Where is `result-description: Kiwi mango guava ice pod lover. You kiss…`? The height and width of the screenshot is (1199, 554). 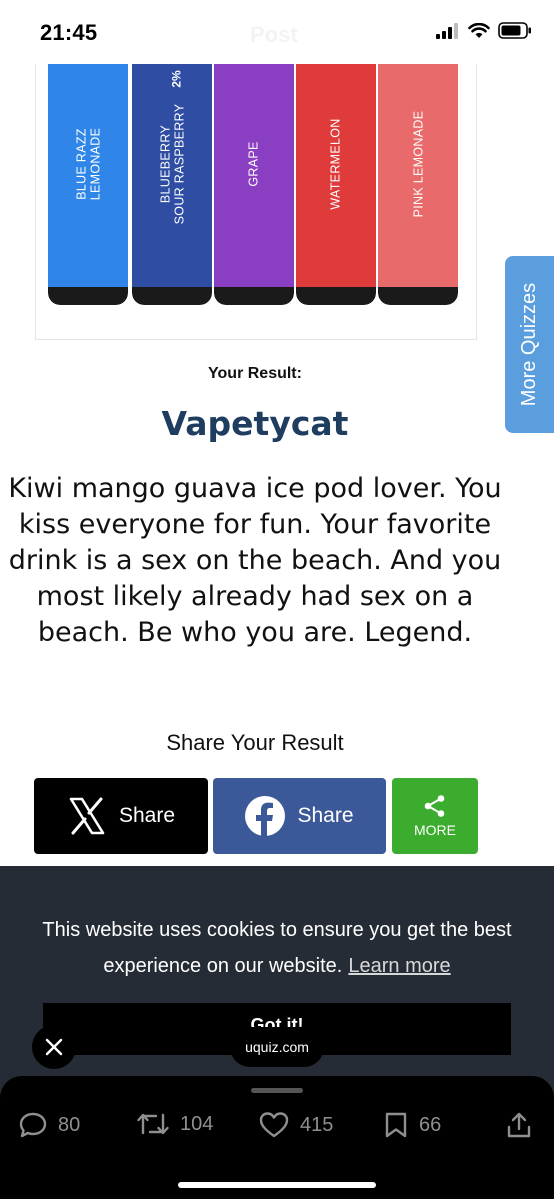
result-description: Kiwi mango guava ice pod lover. You kiss… is located at coordinates (255, 560).